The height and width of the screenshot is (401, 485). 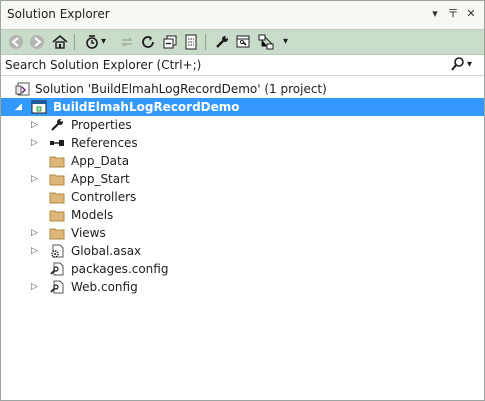 What do you see at coordinates (469, 65) in the screenshot?
I see `search-options-dropdown: ▾` at bounding box center [469, 65].